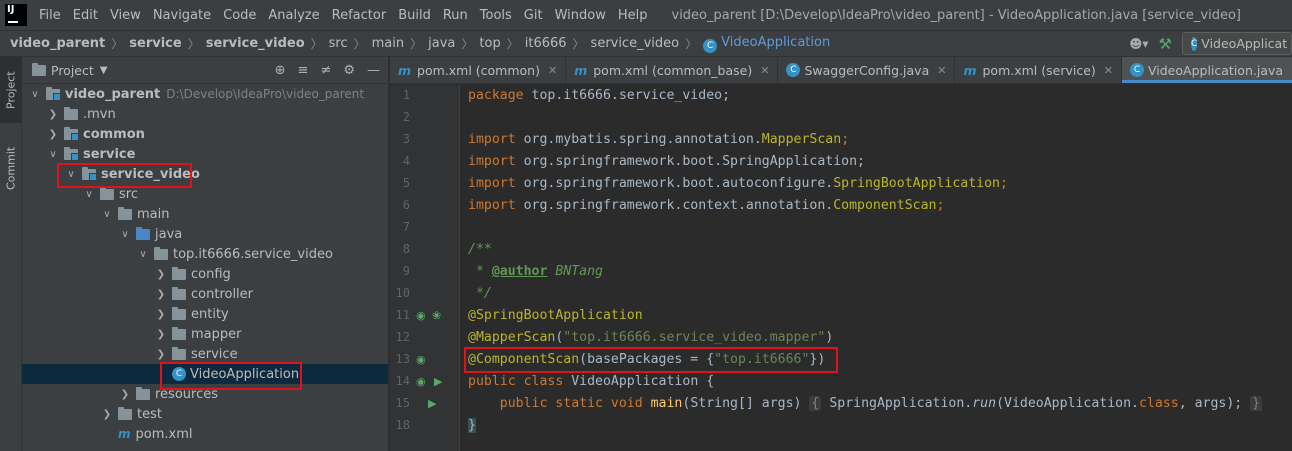 This screenshot has height=451, width=1292. Describe the element at coordinates (255, 43) in the screenshot. I see `crumb-service-video: service_video` at that location.